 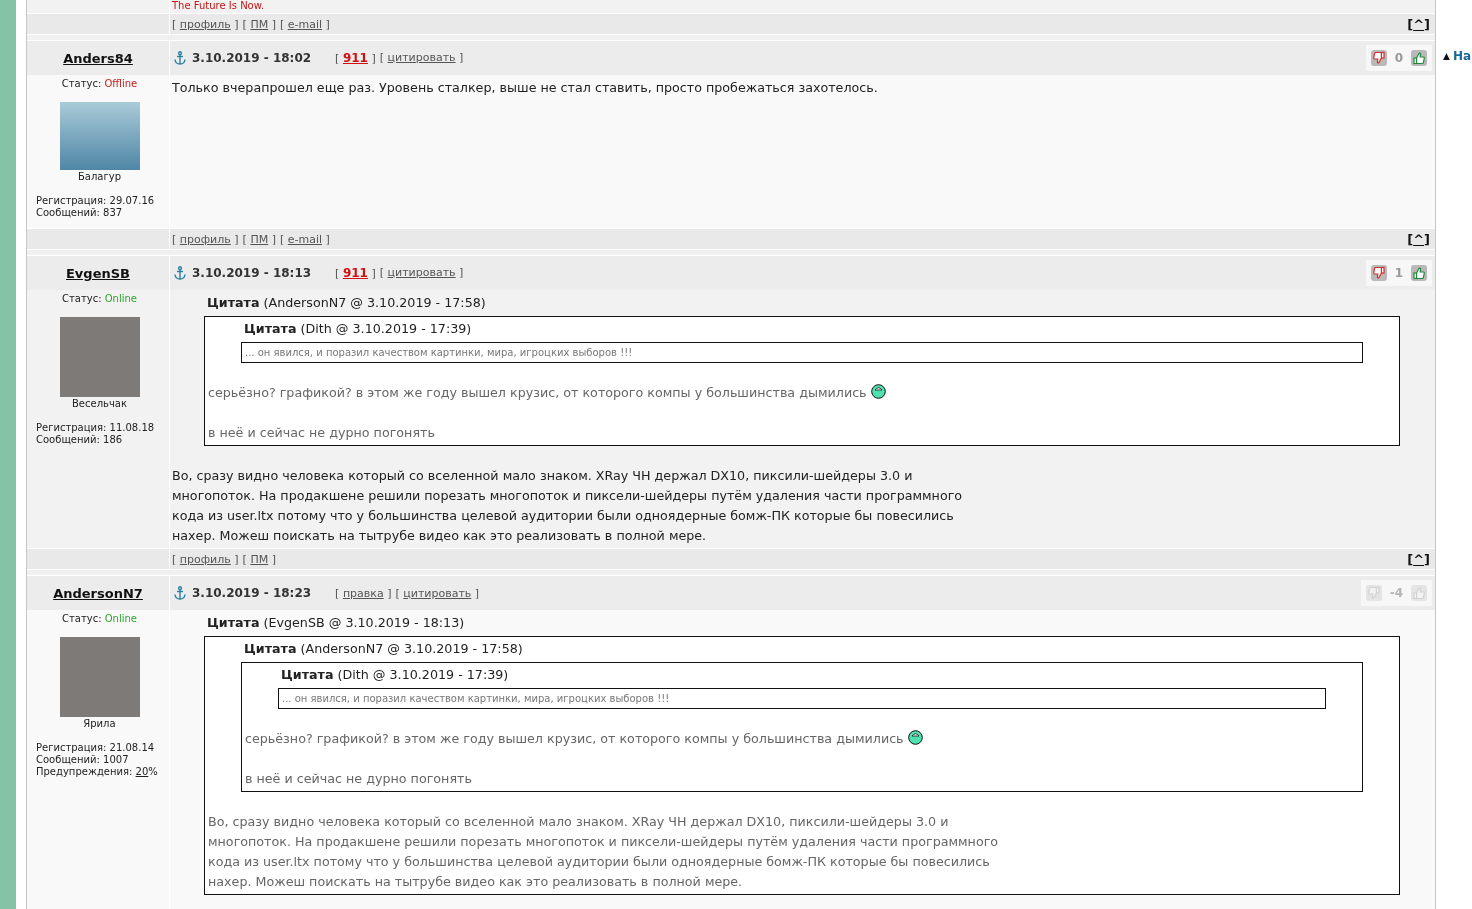 What do you see at coordinates (98, 593) in the screenshot?
I see `author-name: AndersonN7` at bounding box center [98, 593].